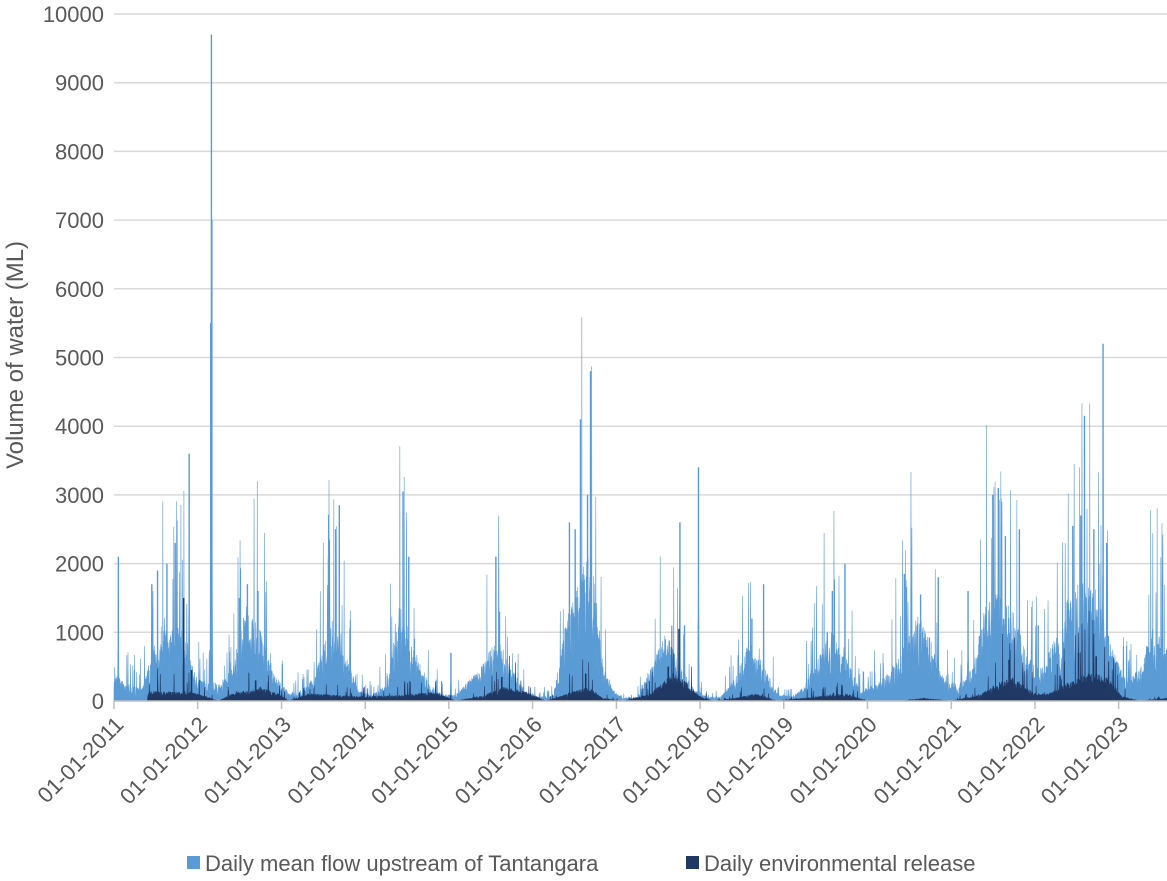 The height and width of the screenshot is (881, 1167). Describe the element at coordinates (80, 760) in the screenshot. I see `x-tick-label: 01-01-2011` at that location.